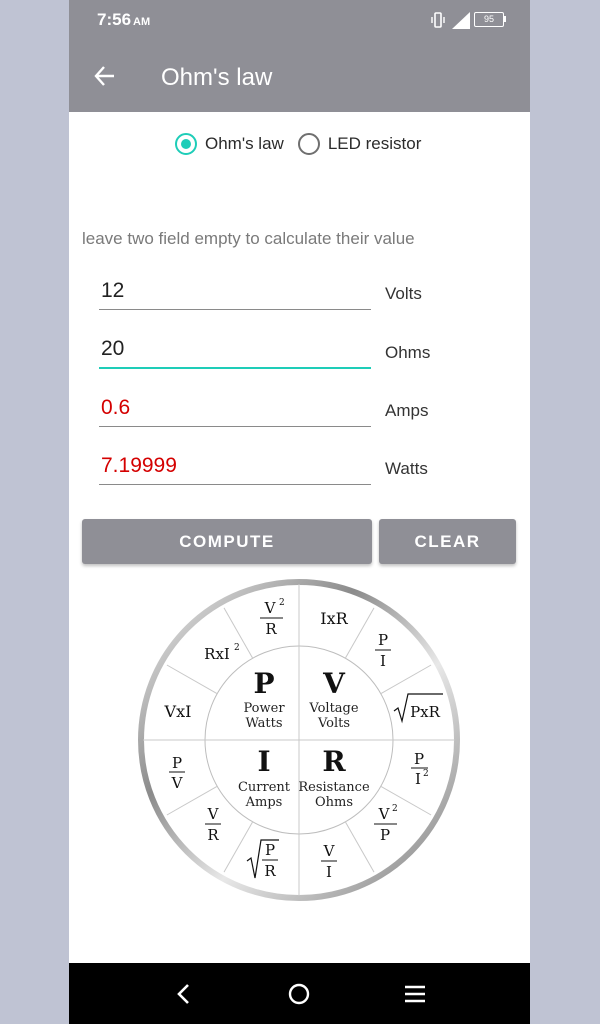 Image resolution: width=600 pixels, height=1024 pixels. I want to click on quadrant-i-letter: I, so click(263, 761).